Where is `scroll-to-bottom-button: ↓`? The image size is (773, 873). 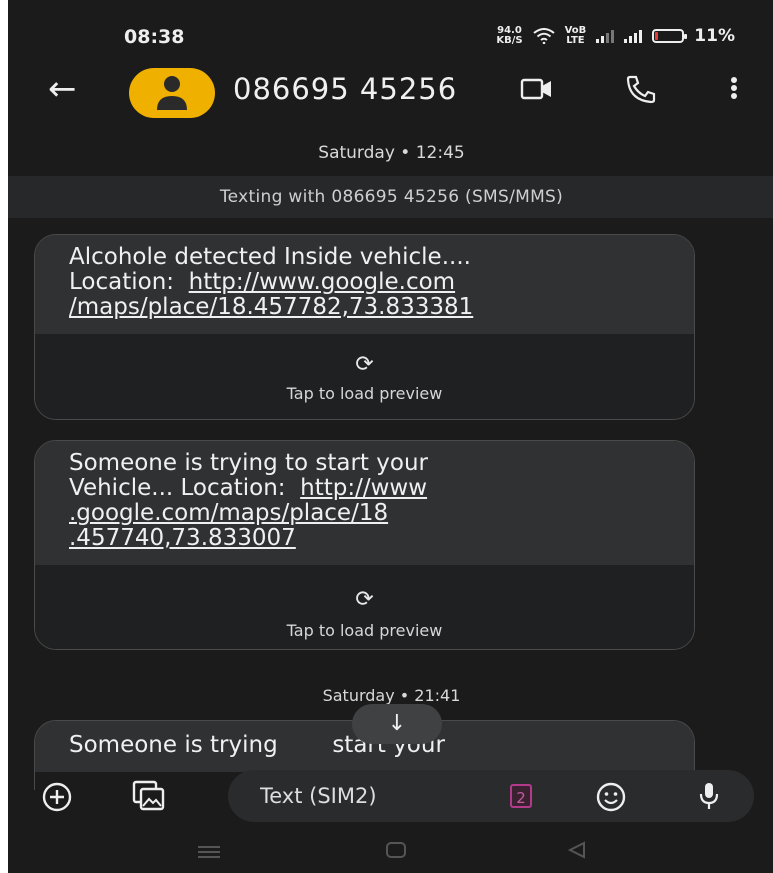 scroll-to-bottom-button: ↓ is located at coordinates (397, 724).